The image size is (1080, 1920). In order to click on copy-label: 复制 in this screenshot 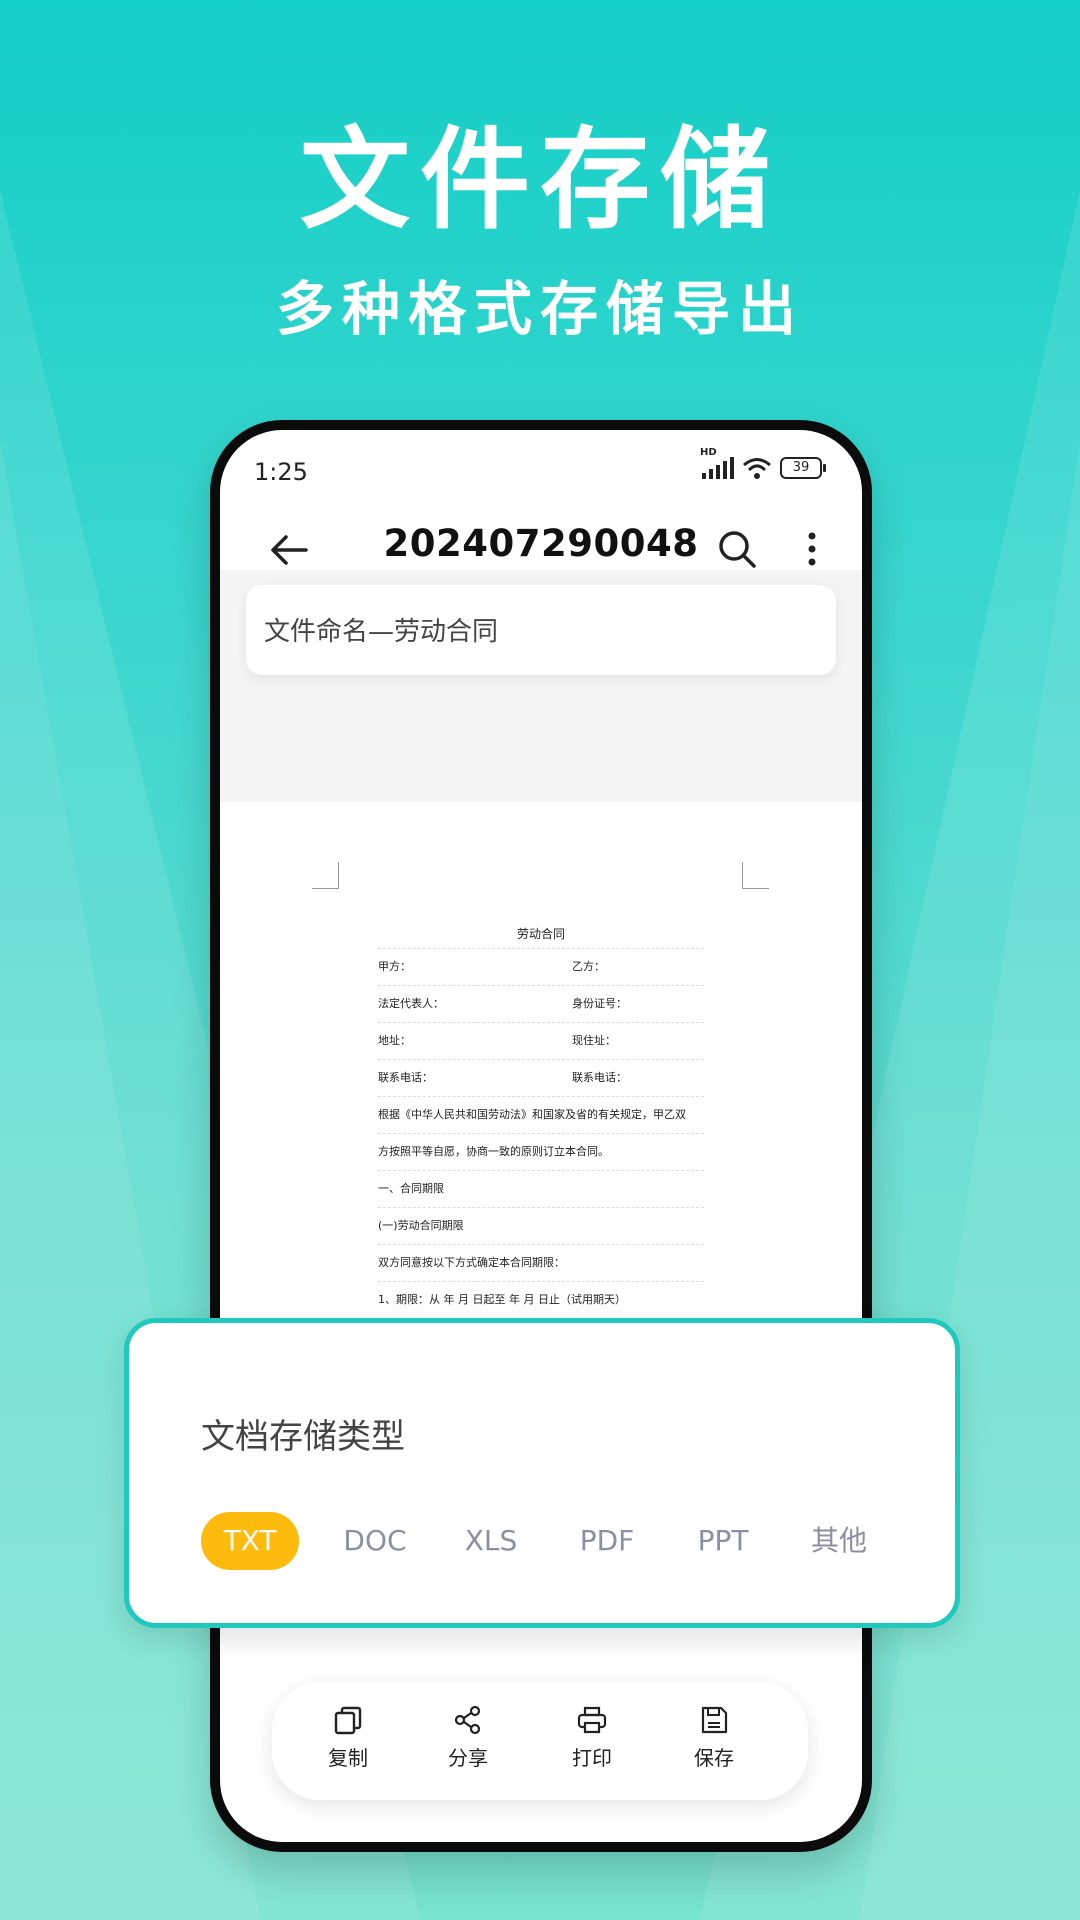, I will do `click(348, 1758)`.